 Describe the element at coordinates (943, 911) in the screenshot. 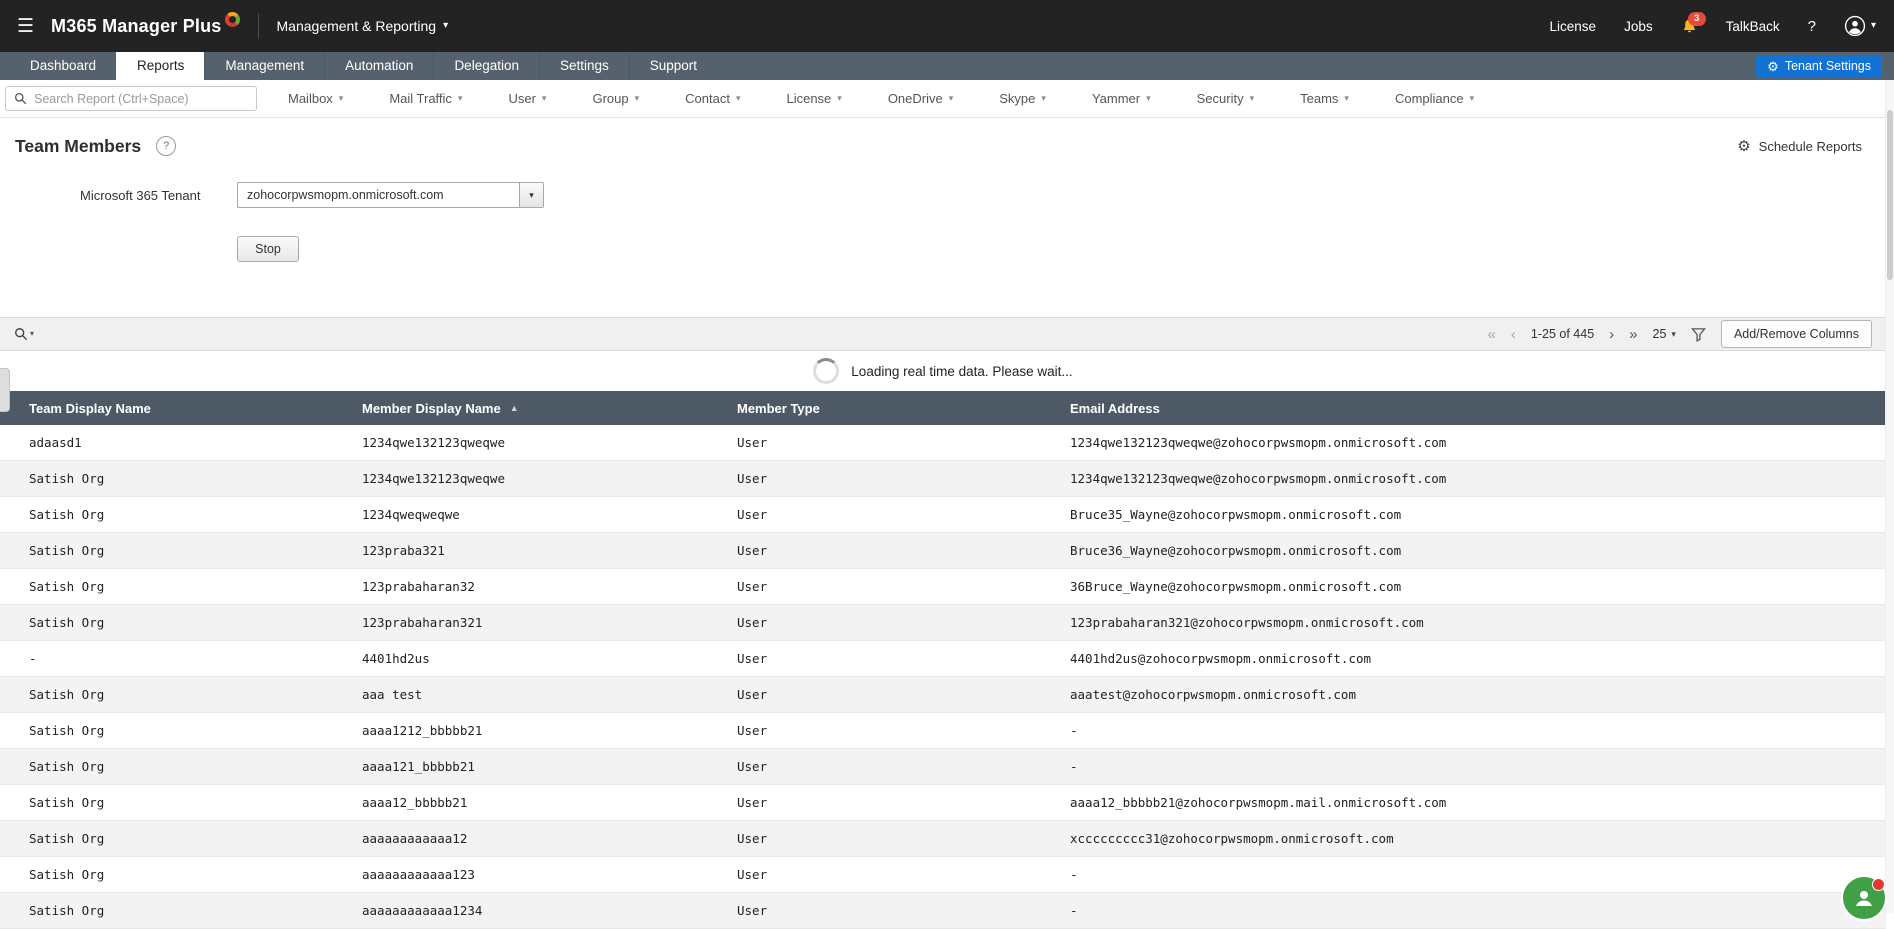

I see `table-row: Satish Org aaaaaaaaaaaa1234 User -` at that location.